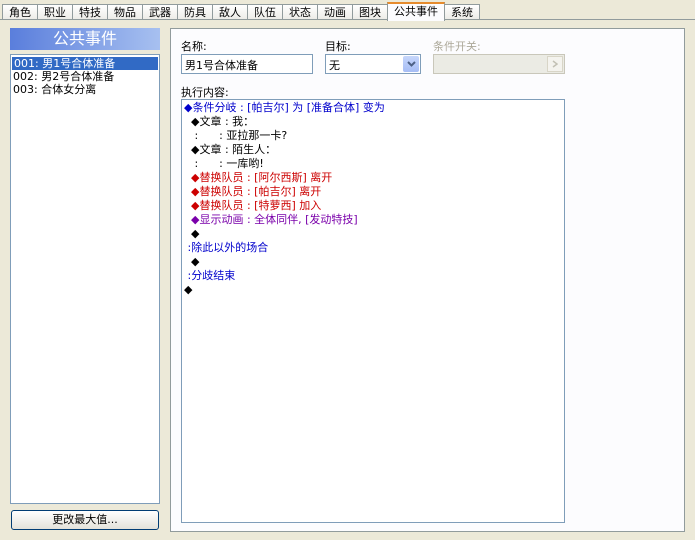 The width and height of the screenshot is (695, 540). Describe the element at coordinates (78, 76) in the screenshot. I see `event-name: 男2号合体准备` at that location.